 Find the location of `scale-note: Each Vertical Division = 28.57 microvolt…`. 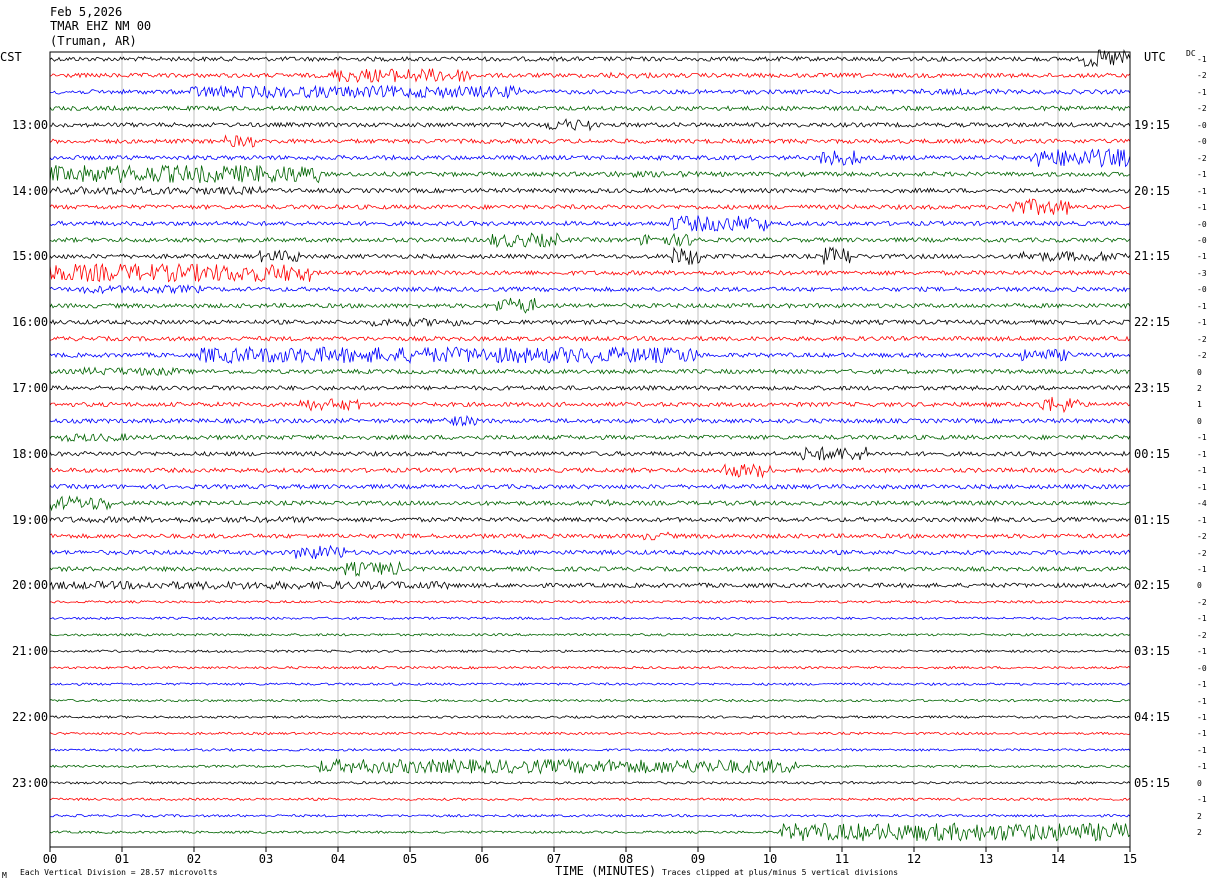

scale-note: Each Vertical Division = 28.57 microvolt… is located at coordinates (119, 872).